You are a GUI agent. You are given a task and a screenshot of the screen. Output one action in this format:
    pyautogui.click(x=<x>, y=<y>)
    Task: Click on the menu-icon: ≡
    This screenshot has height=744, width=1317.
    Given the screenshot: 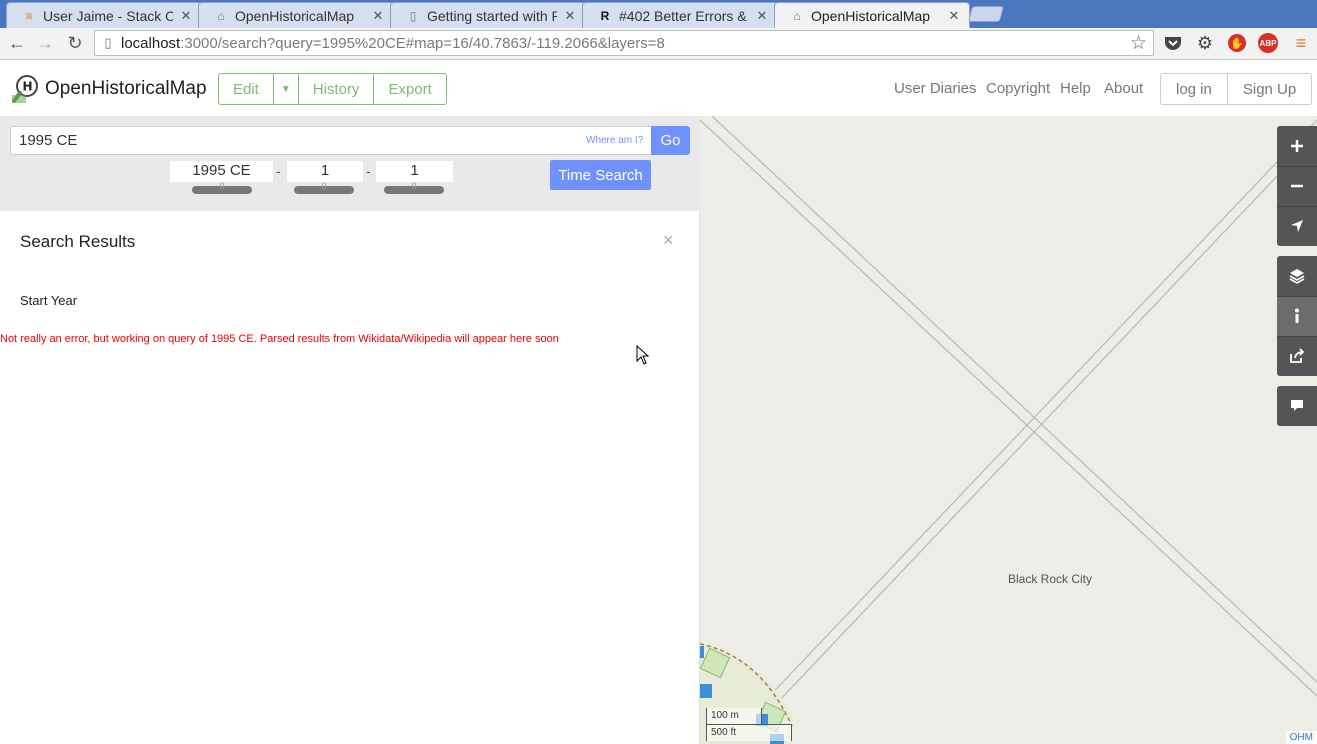 What is the action you would take?
    pyautogui.click(x=1301, y=43)
    